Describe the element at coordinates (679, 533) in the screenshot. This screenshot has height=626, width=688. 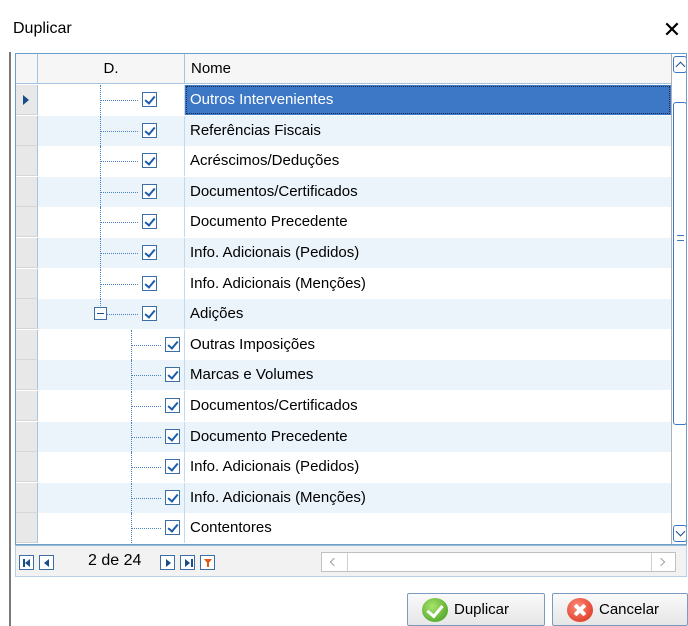
I see `scroll-down-icon` at that location.